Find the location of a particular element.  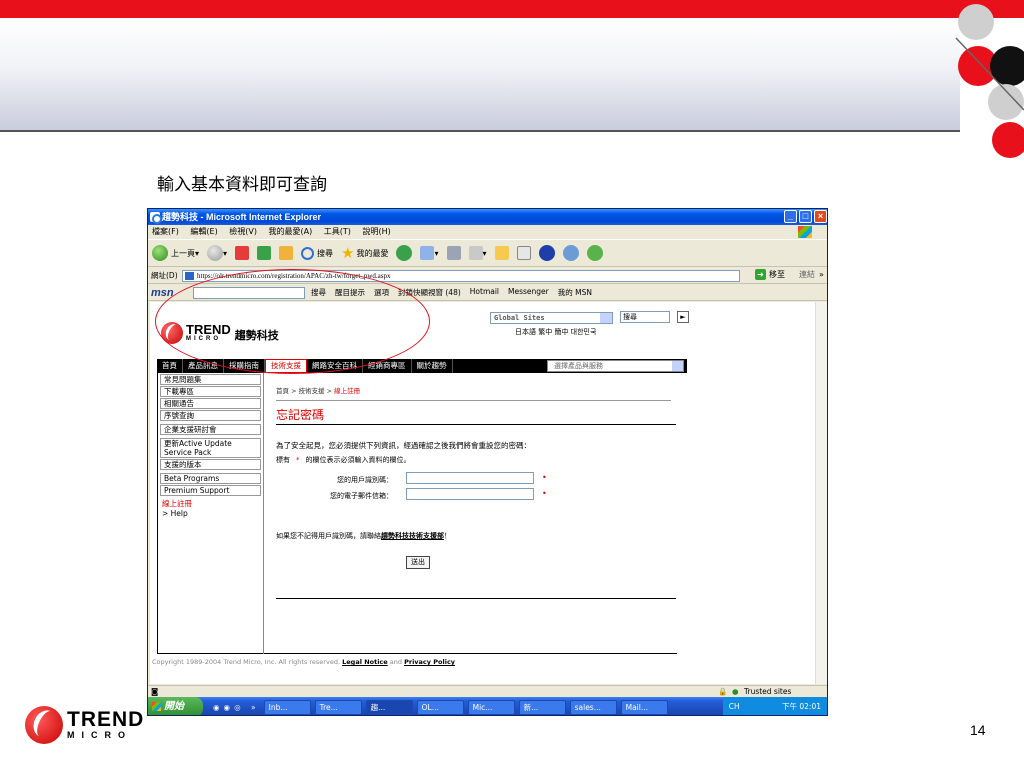

sidebar-item-premium: Premium Support is located at coordinates (210, 490).